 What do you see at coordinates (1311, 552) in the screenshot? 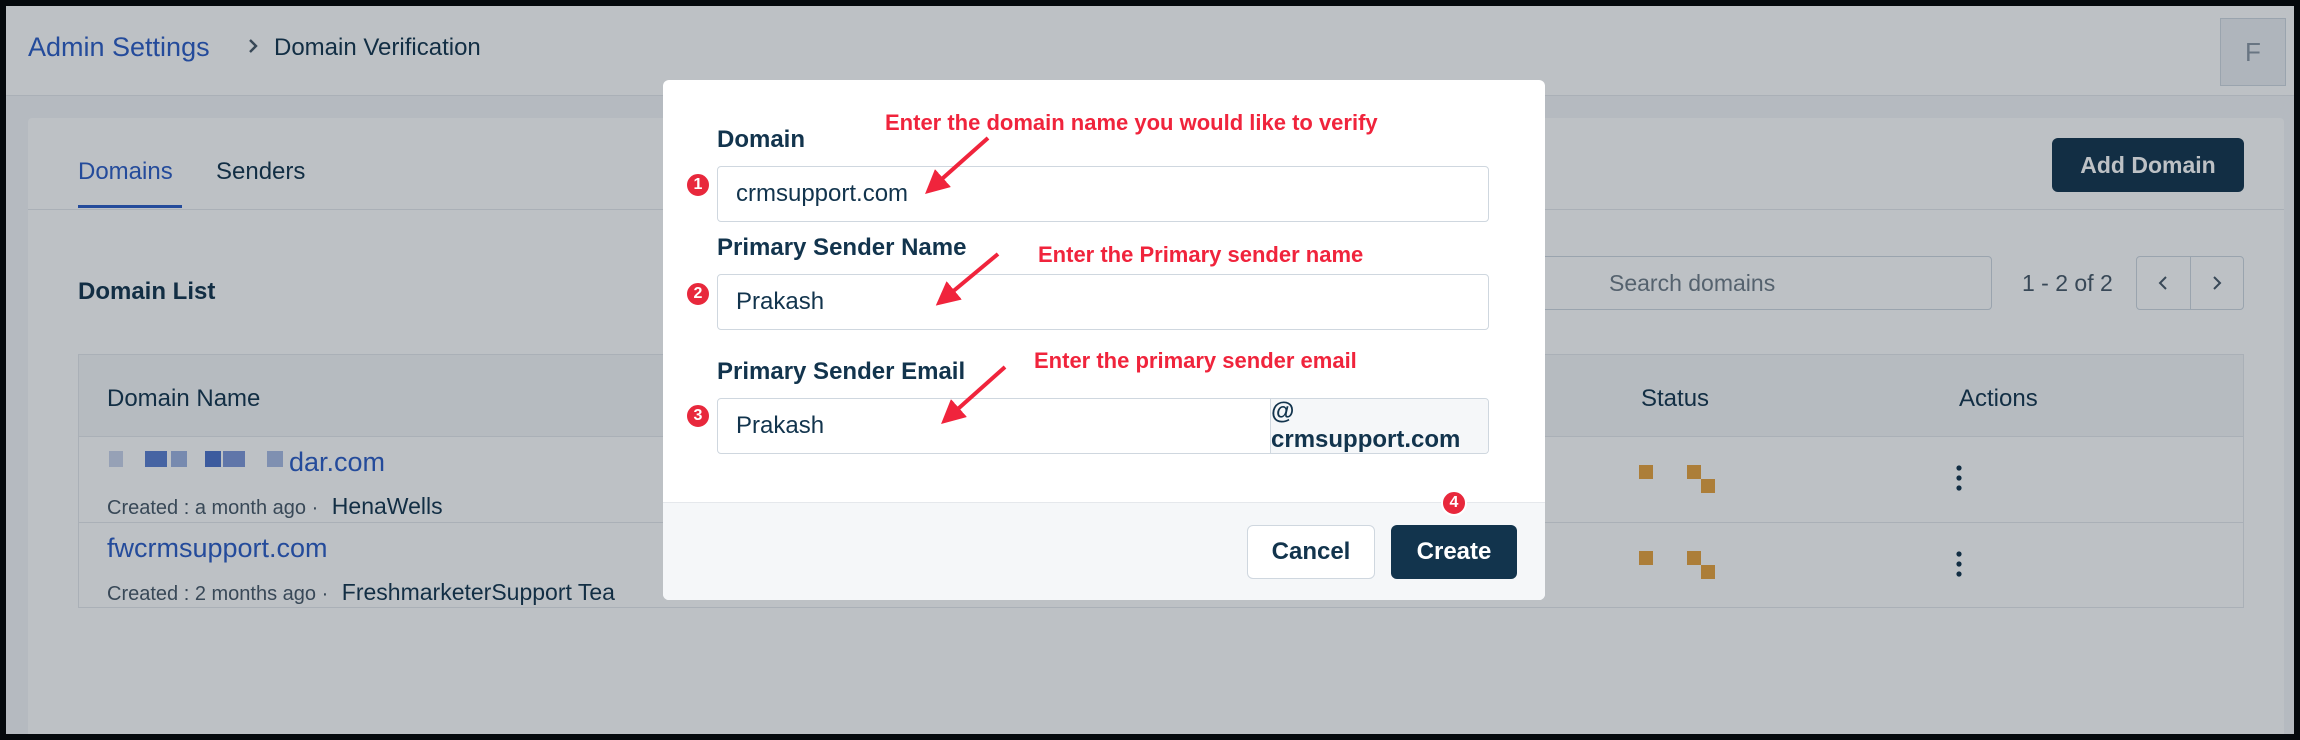
I see `cancel-button: Cancel` at bounding box center [1311, 552].